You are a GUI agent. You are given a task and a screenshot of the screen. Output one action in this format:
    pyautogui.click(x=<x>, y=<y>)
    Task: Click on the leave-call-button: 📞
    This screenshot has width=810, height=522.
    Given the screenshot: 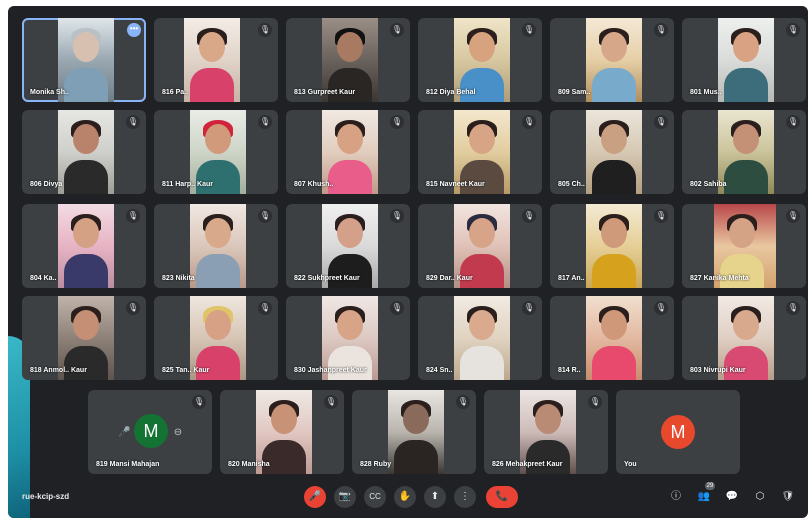 What is the action you would take?
    pyautogui.click(x=502, y=497)
    